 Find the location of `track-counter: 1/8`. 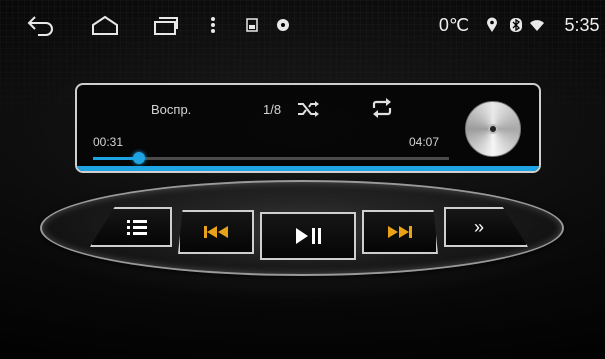

track-counter: 1/8 is located at coordinates (272, 109).